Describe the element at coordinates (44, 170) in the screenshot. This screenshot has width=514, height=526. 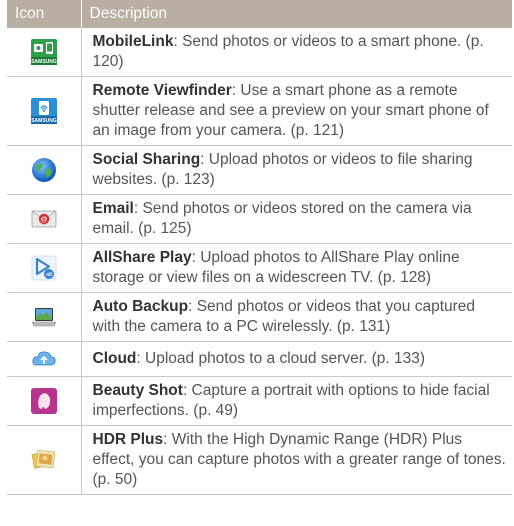
I see `globe-icon` at that location.